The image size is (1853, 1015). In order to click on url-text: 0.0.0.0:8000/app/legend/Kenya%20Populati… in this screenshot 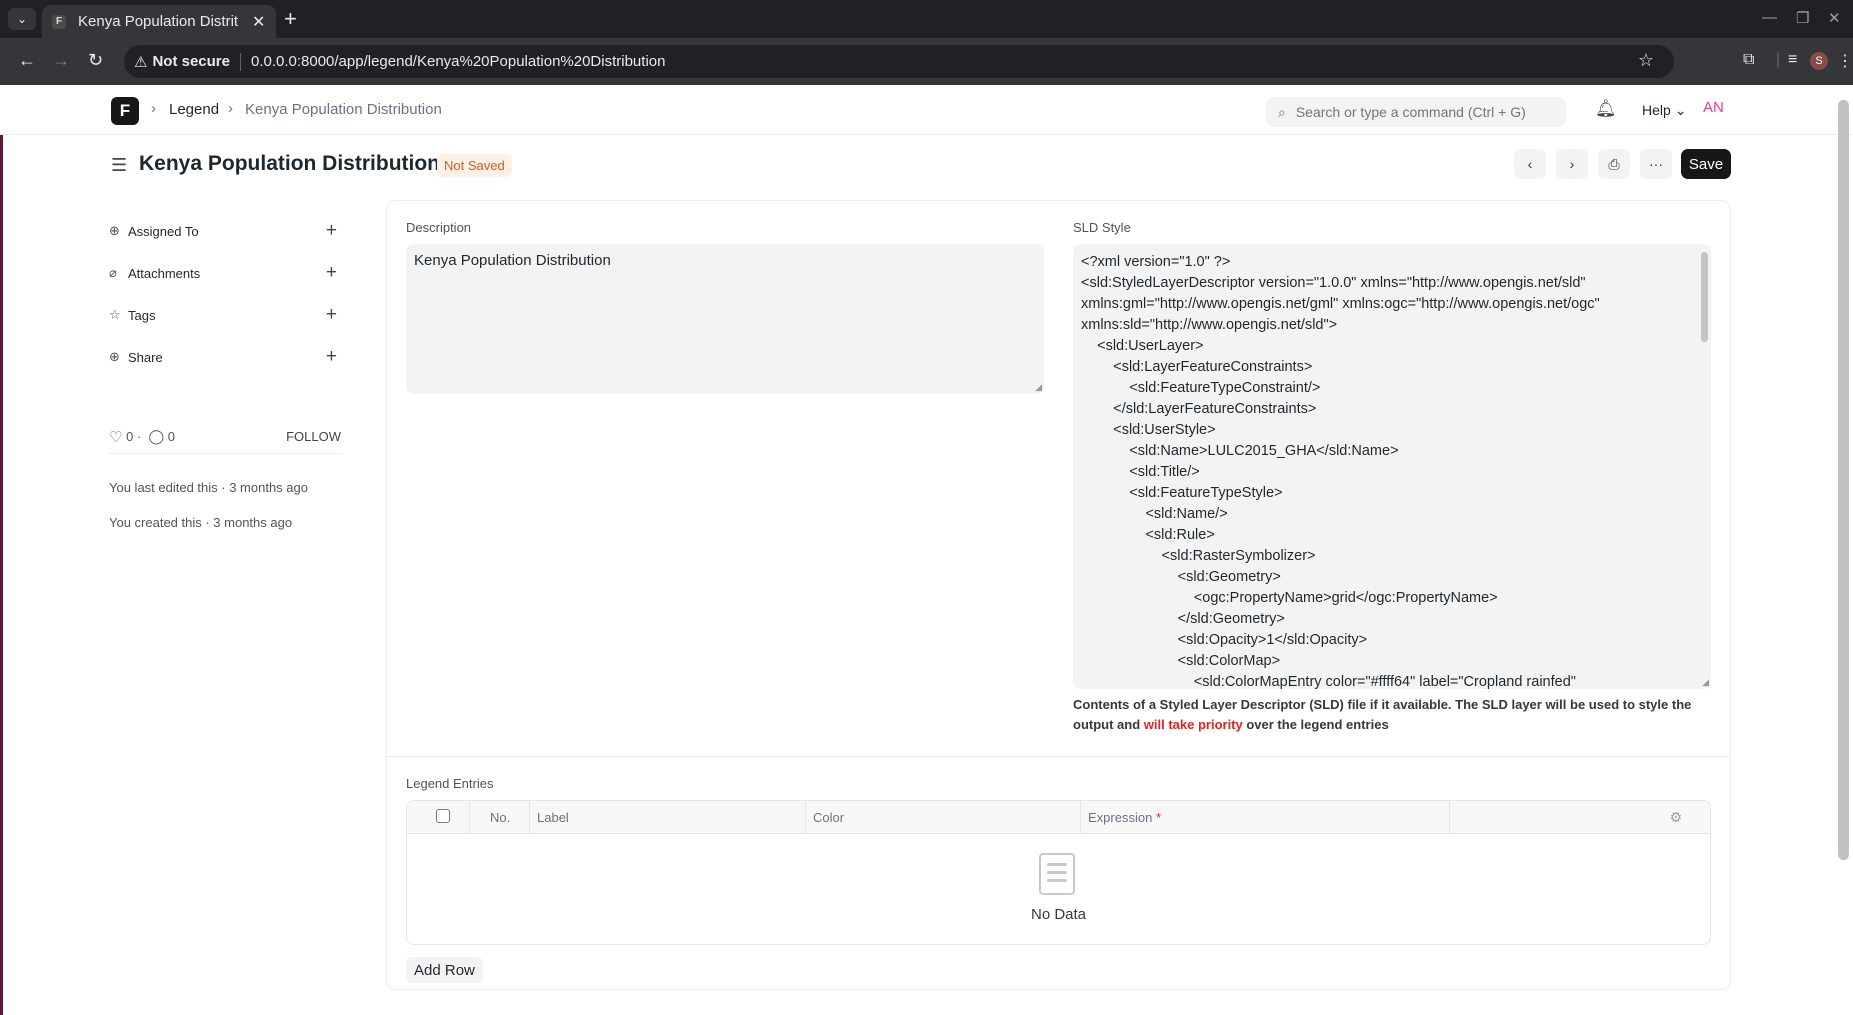, I will do `click(458, 61)`.